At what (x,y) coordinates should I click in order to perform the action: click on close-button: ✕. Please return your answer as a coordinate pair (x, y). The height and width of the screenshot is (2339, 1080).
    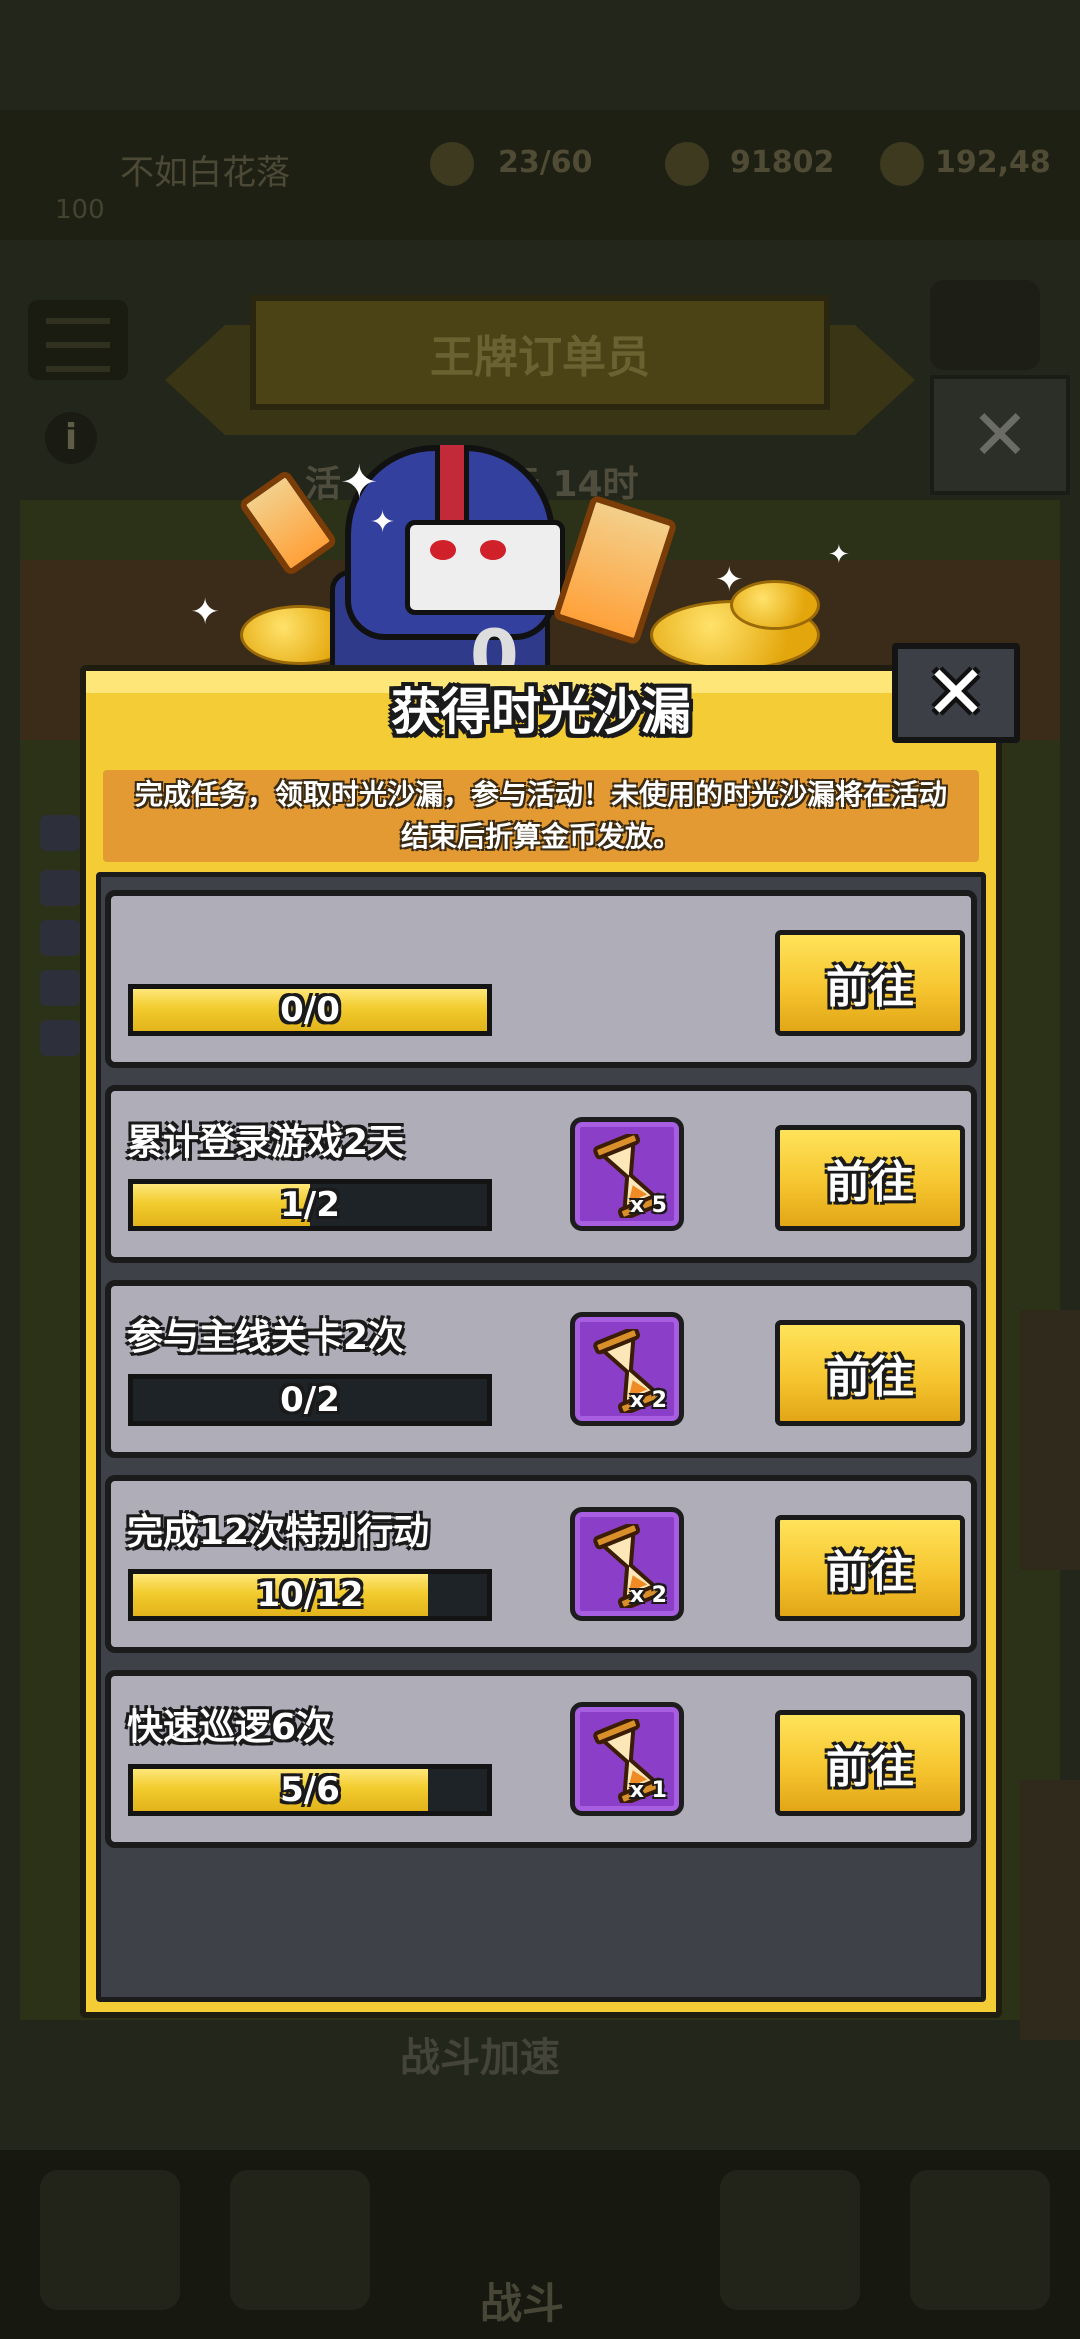
    Looking at the image, I should click on (956, 693).